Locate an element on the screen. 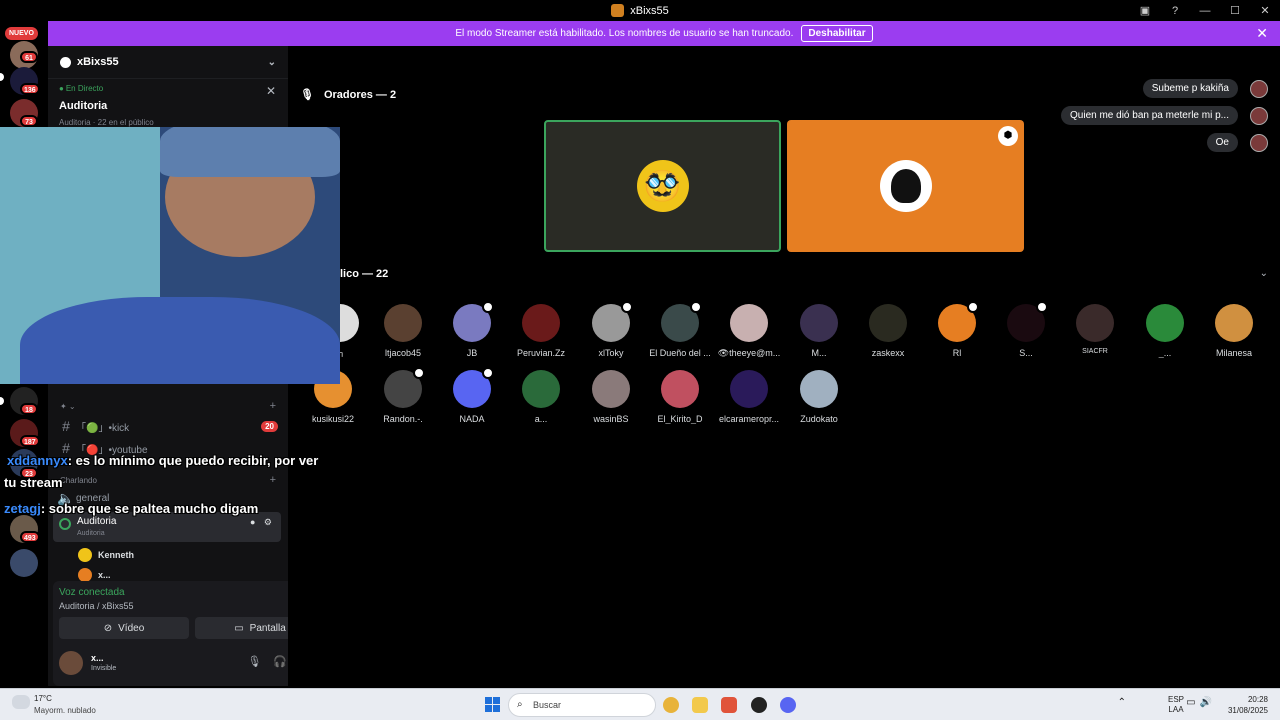 This screenshot has width=1280, height=720. audience-member: SIACFR is located at coordinates (1095, 329).